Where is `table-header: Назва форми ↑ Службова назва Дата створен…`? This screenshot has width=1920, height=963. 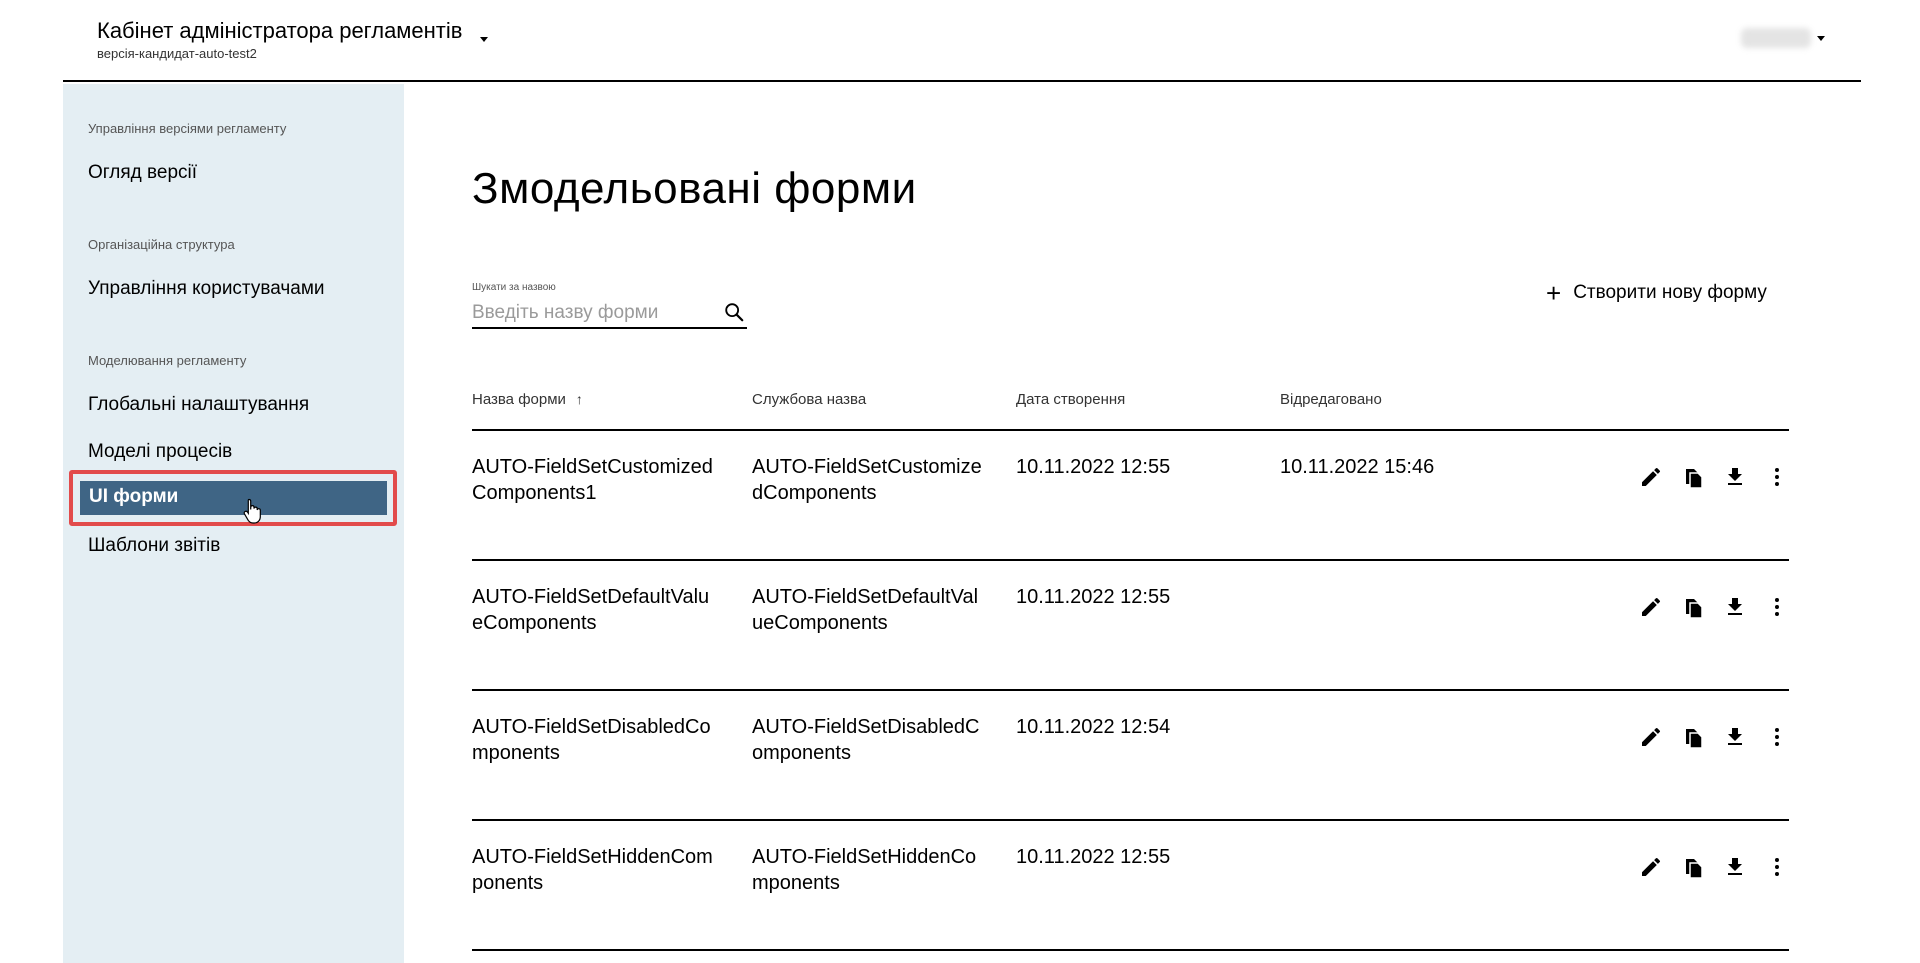 table-header: Назва форми ↑ Службова назва Дата створен… is located at coordinates (1130, 411).